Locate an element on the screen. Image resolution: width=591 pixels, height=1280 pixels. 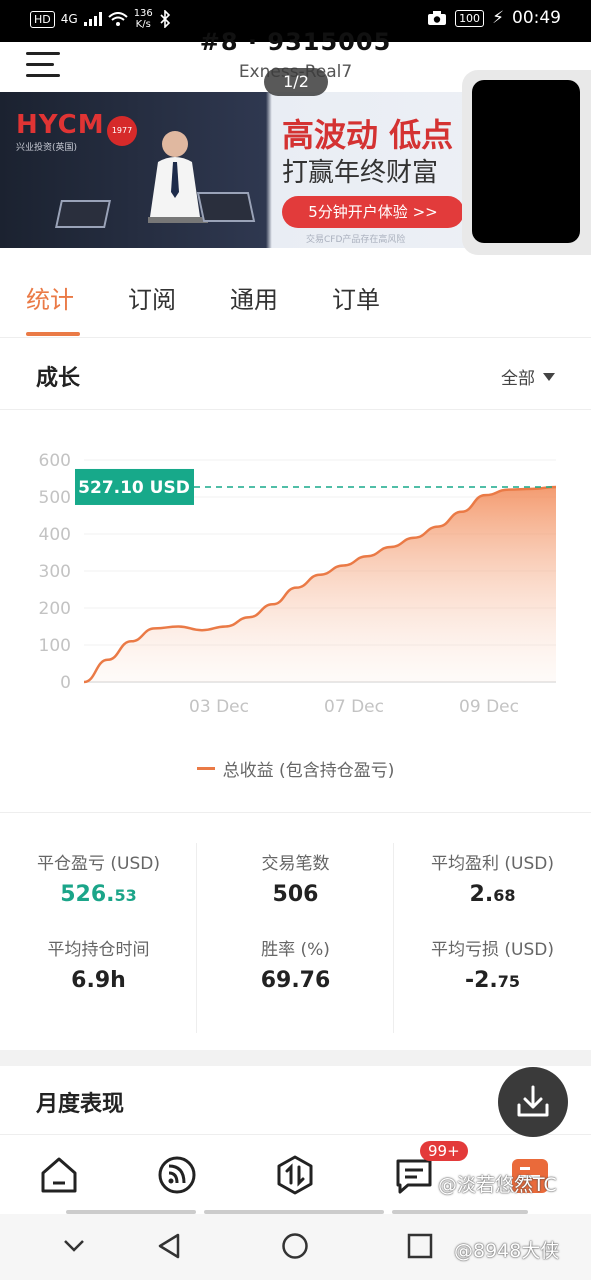
watermark: @淡若悠然TC is located at coordinates (497, 1185).